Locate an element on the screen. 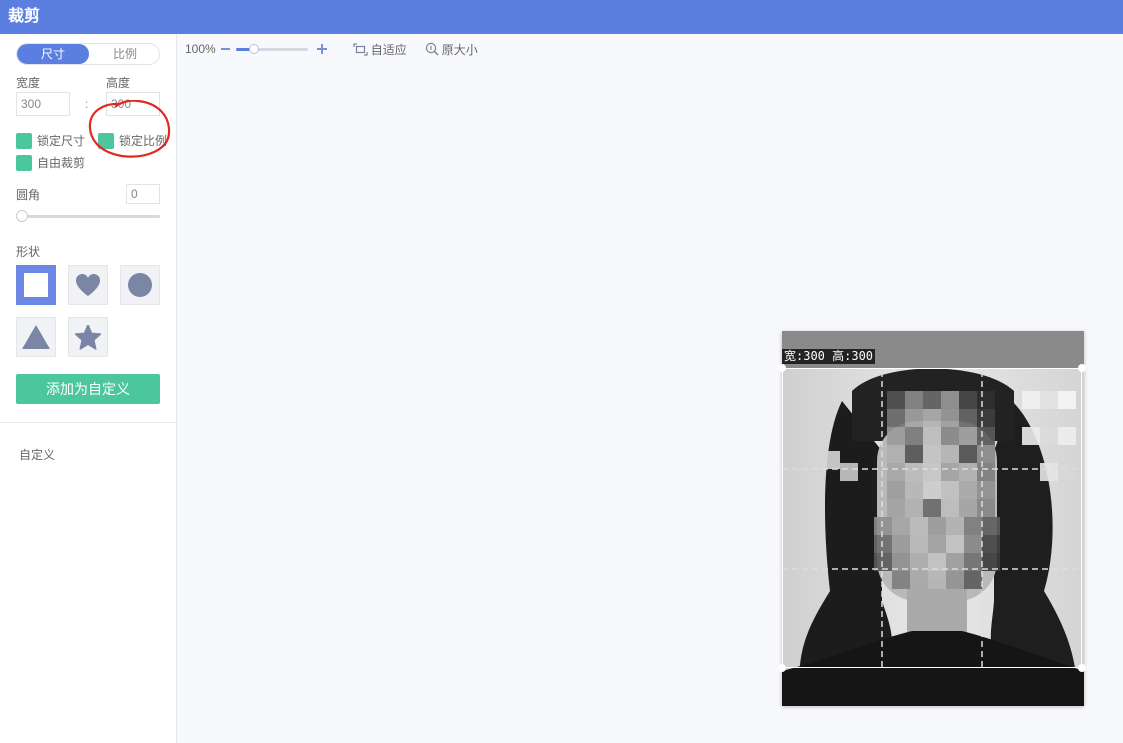 The height and width of the screenshot is (743, 1123). width-input: 300 is located at coordinates (43, 104).